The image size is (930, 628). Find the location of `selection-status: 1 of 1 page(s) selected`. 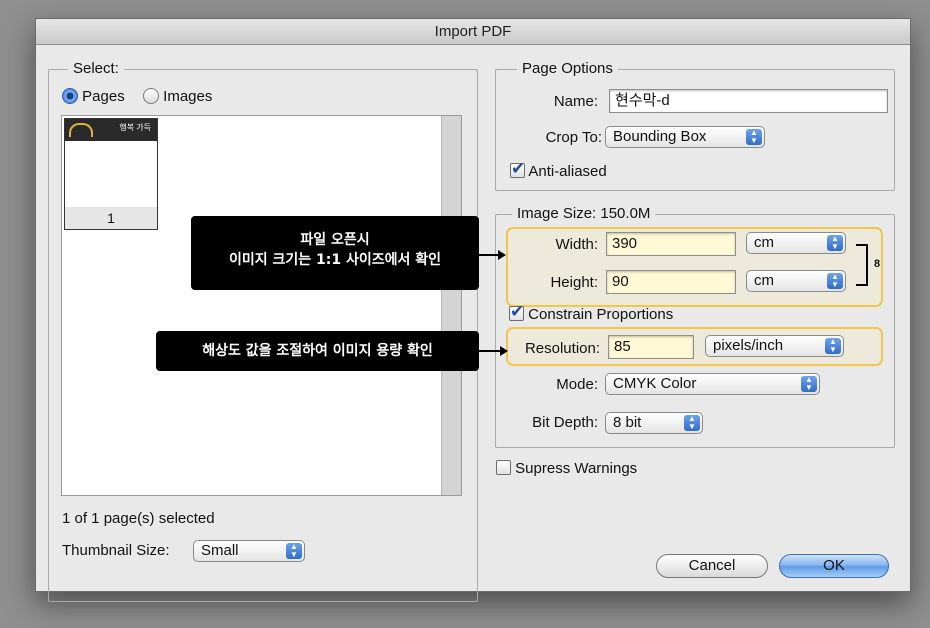

selection-status: 1 of 1 page(s) selected is located at coordinates (138, 518).